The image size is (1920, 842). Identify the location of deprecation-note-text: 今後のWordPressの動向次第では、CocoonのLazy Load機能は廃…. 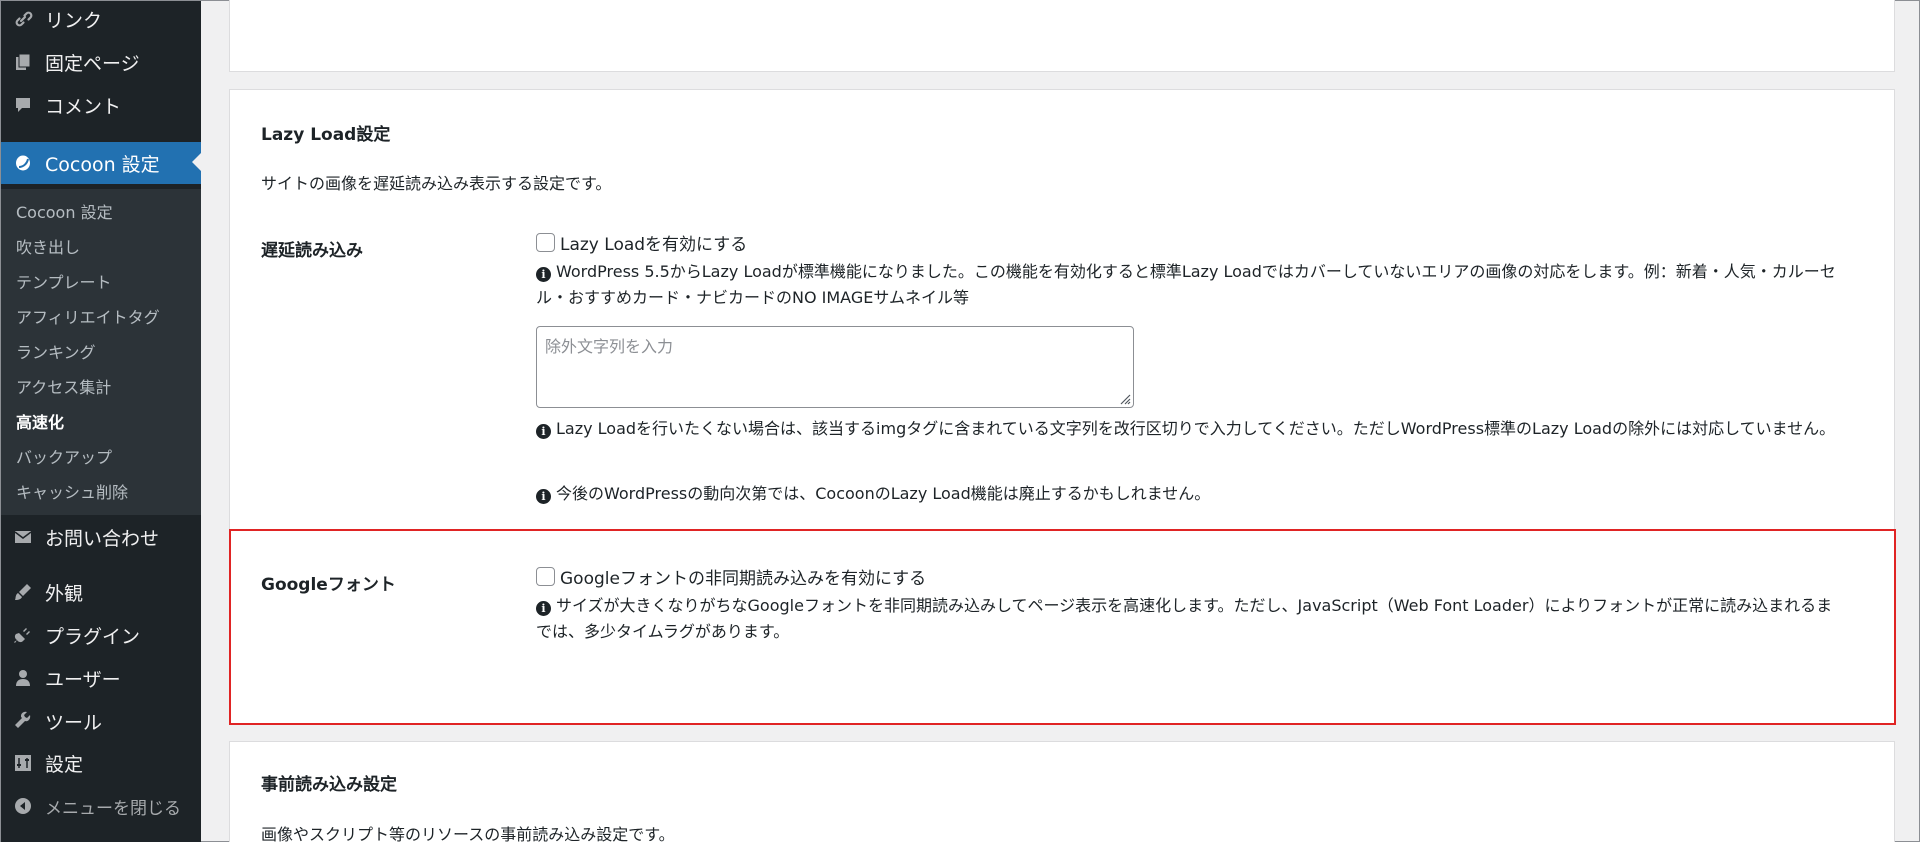
(883, 493).